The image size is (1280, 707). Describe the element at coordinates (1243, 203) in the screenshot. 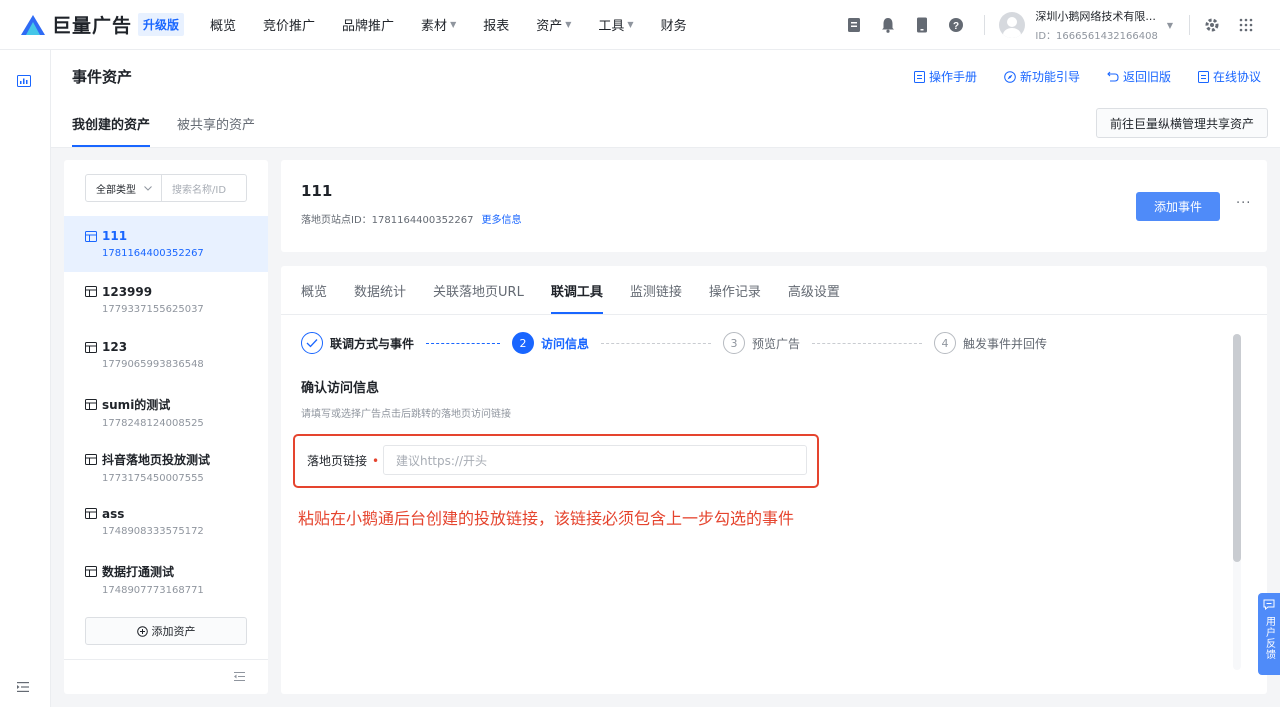

I see `more-actions-button: ···` at that location.